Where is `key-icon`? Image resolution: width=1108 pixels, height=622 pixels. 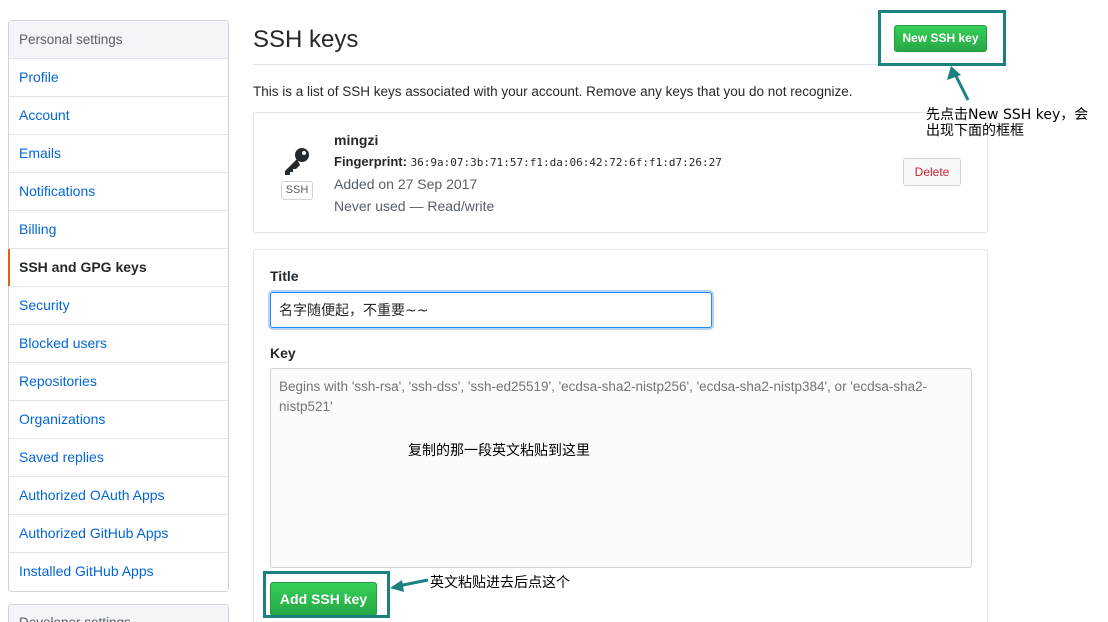
key-icon is located at coordinates (297, 161).